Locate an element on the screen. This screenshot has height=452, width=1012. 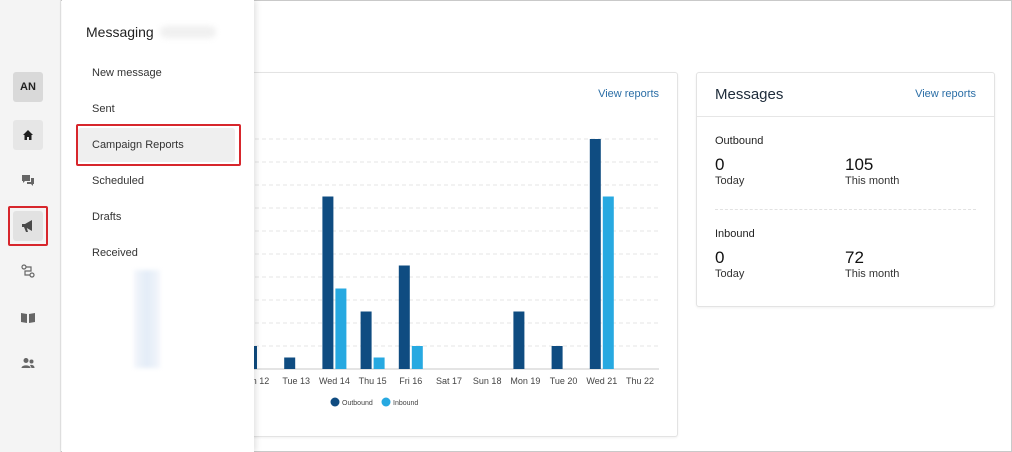
legend-swatch-inbound is located at coordinates (386, 402).